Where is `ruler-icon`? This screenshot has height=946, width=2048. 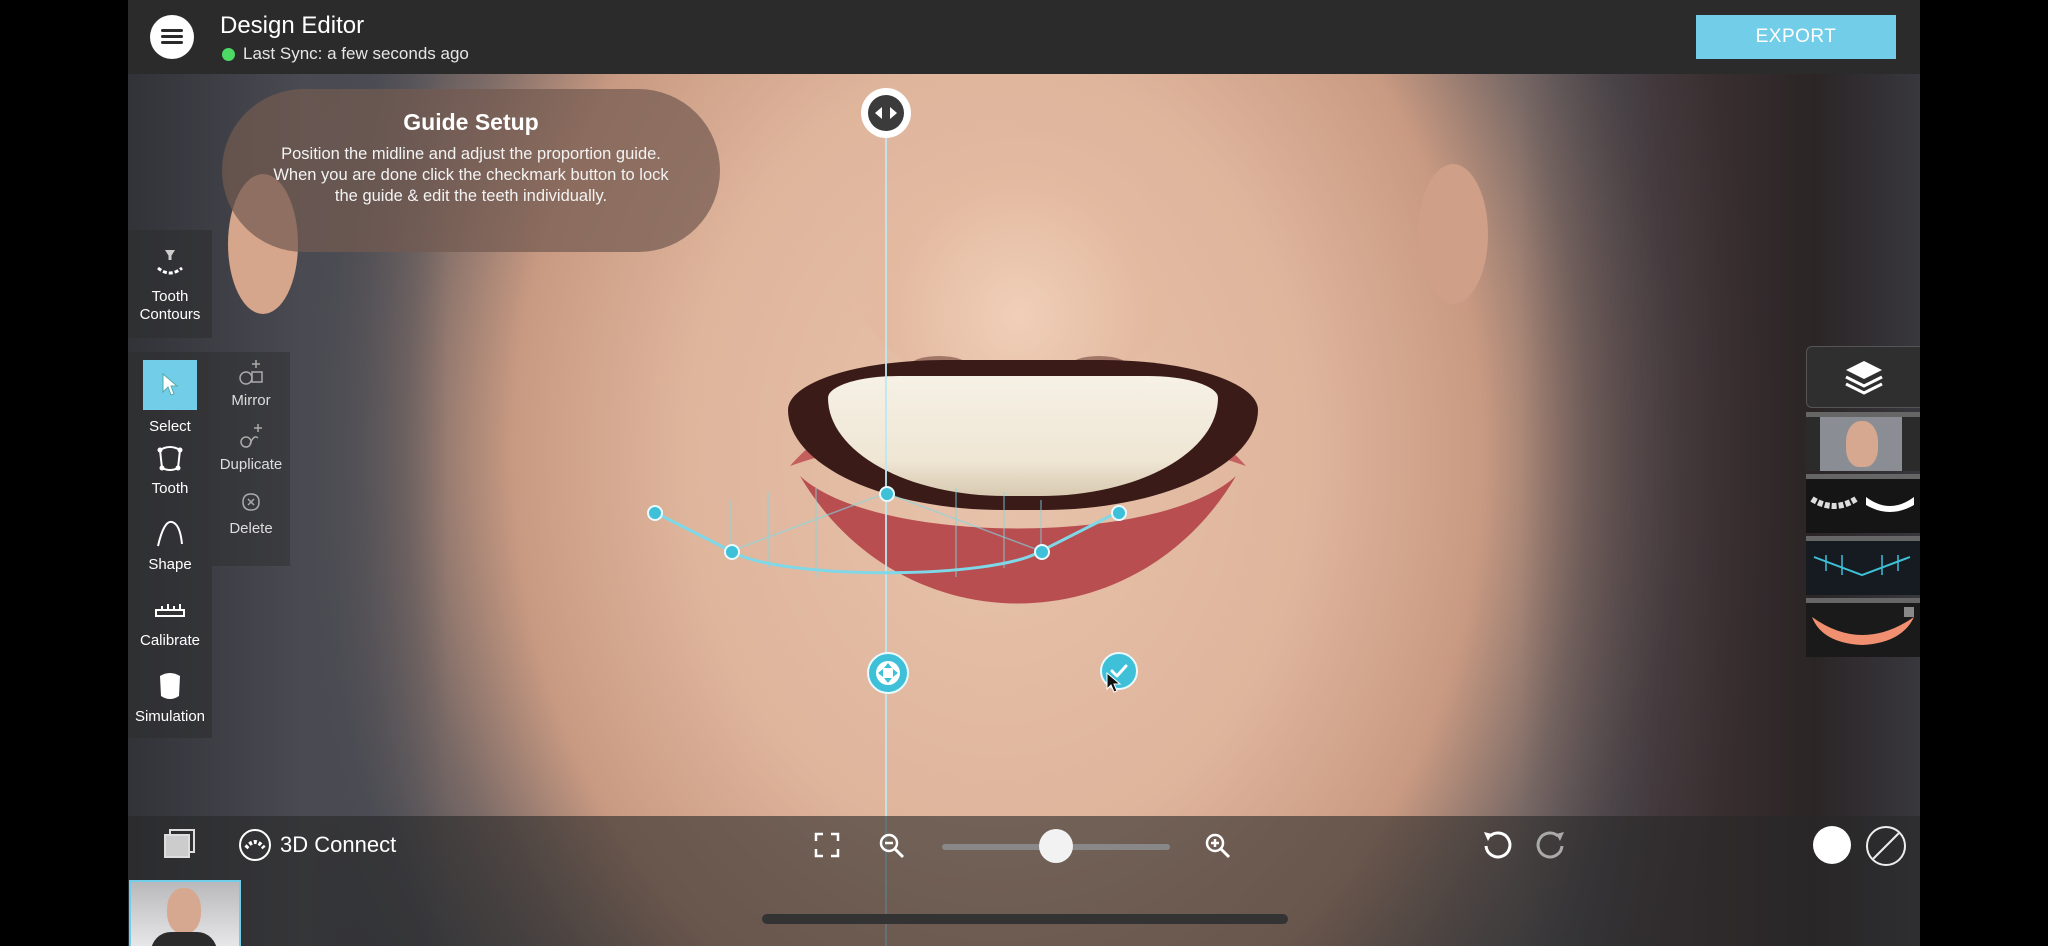 ruler-icon is located at coordinates (170, 610).